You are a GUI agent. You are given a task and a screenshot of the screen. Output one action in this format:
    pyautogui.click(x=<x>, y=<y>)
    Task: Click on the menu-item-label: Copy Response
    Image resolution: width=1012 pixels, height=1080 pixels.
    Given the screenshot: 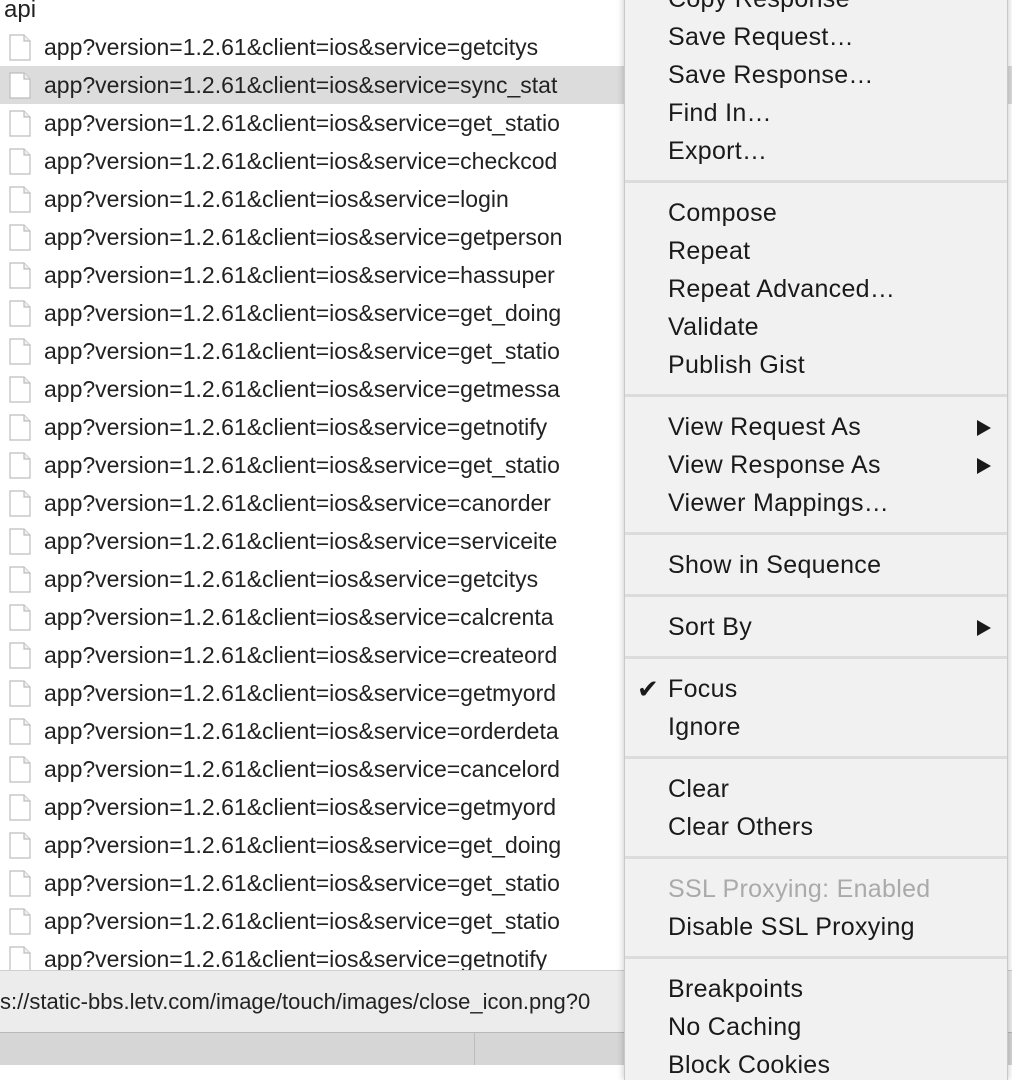 What is the action you would take?
    pyautogui.click(x=759, y=9)
    